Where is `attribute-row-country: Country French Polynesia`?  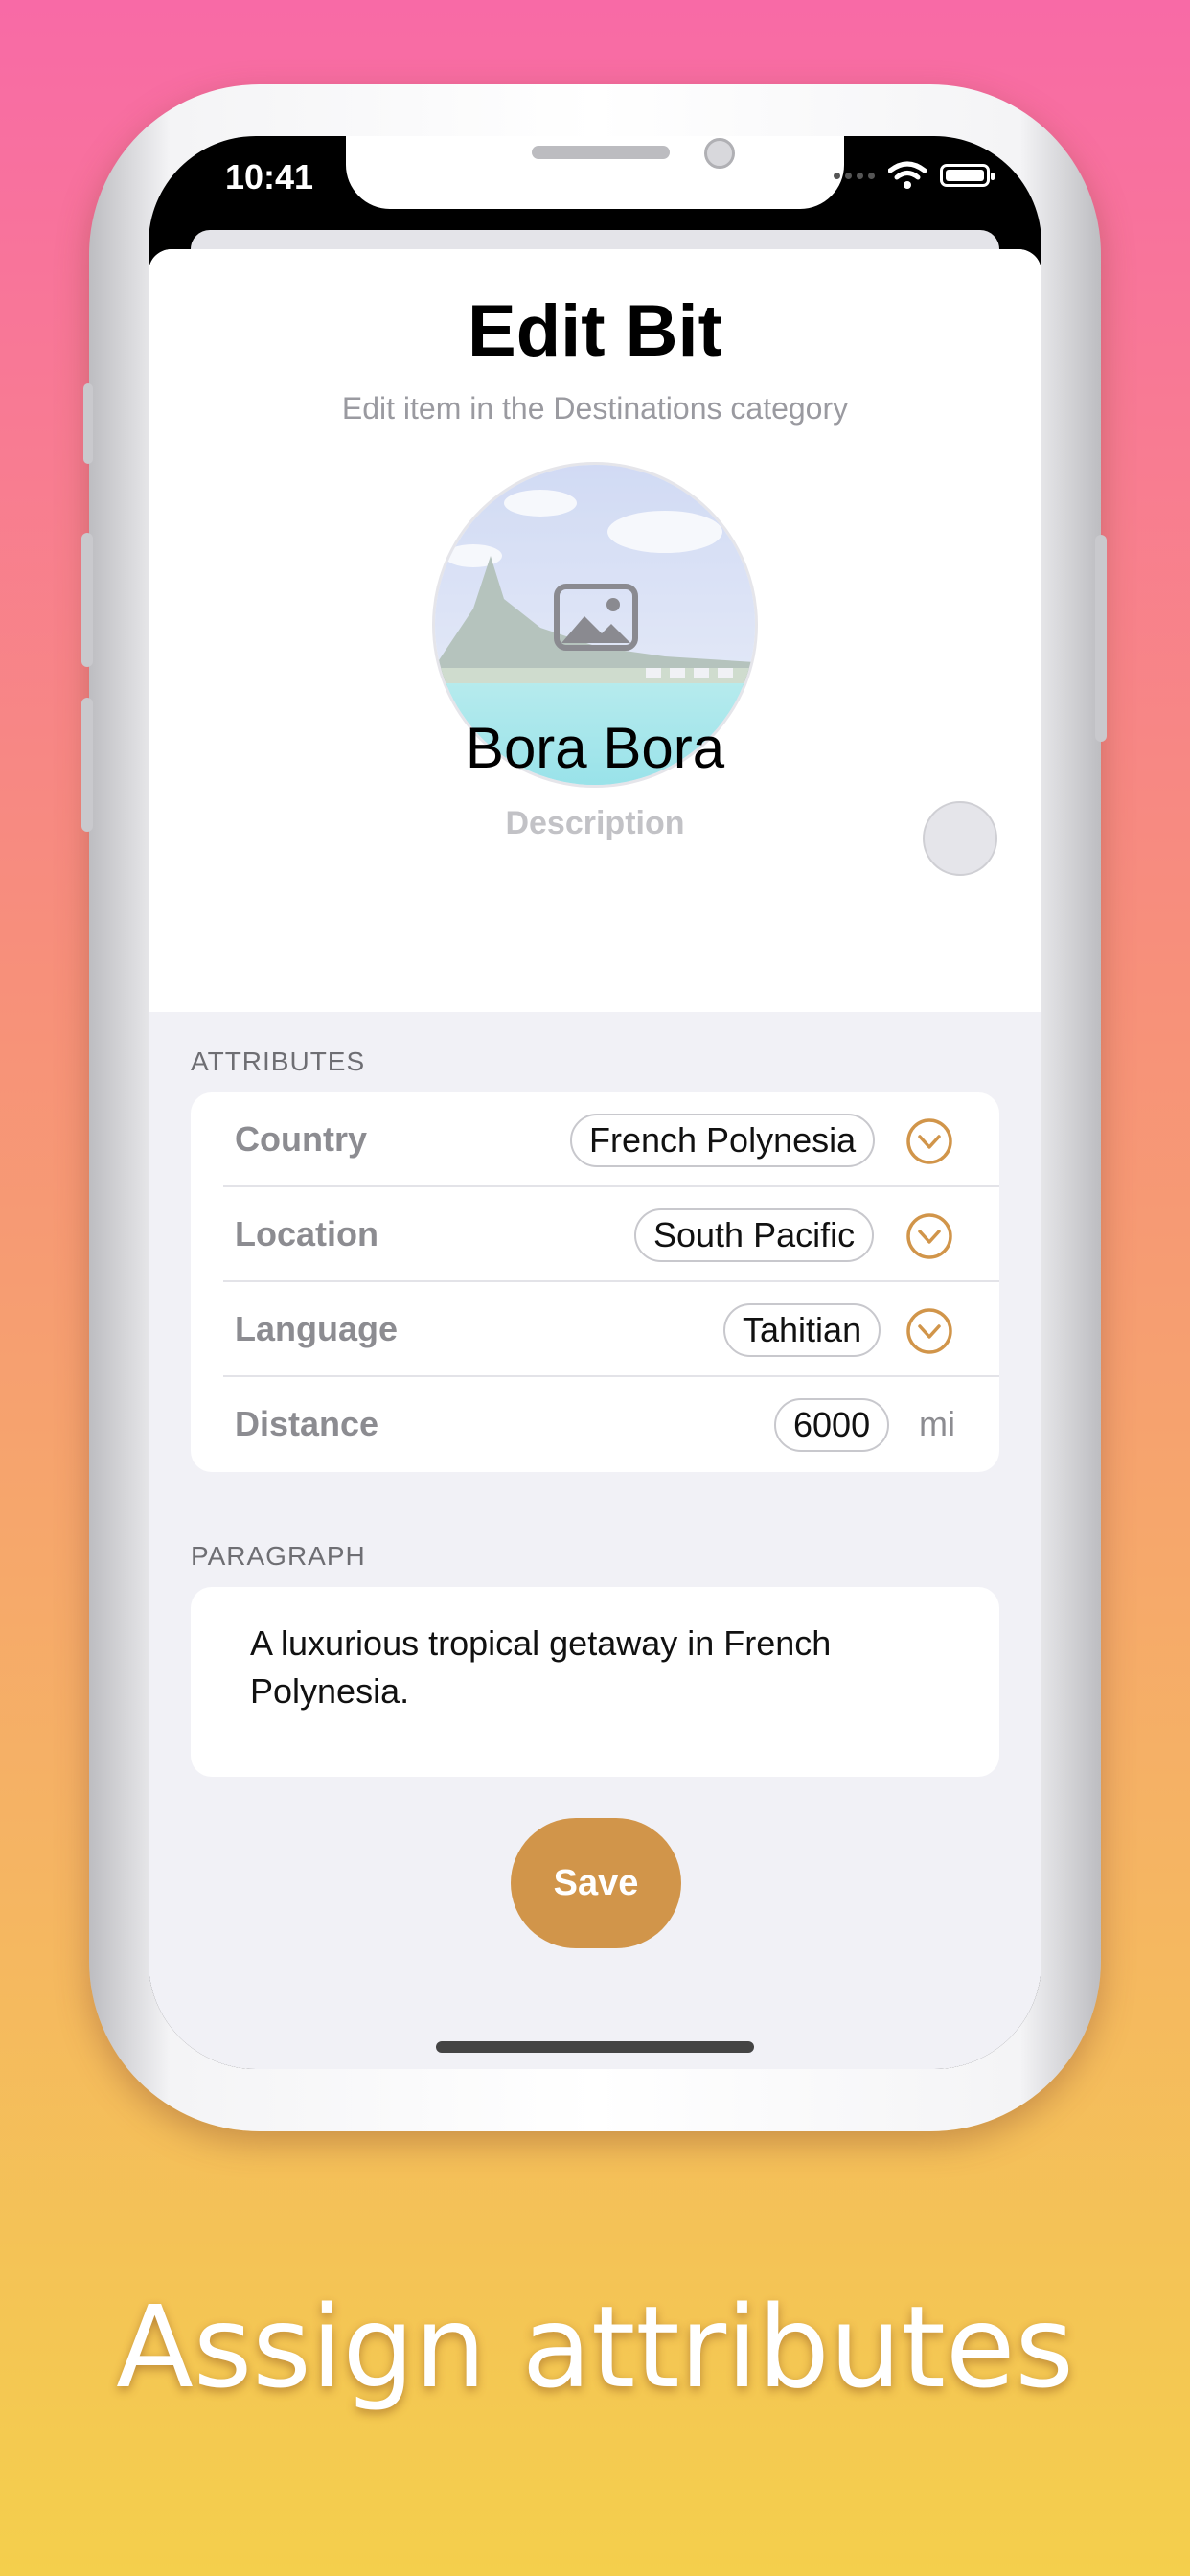 attribute-row-country: Country French Polynesia is located at coordinates (595, 1139).